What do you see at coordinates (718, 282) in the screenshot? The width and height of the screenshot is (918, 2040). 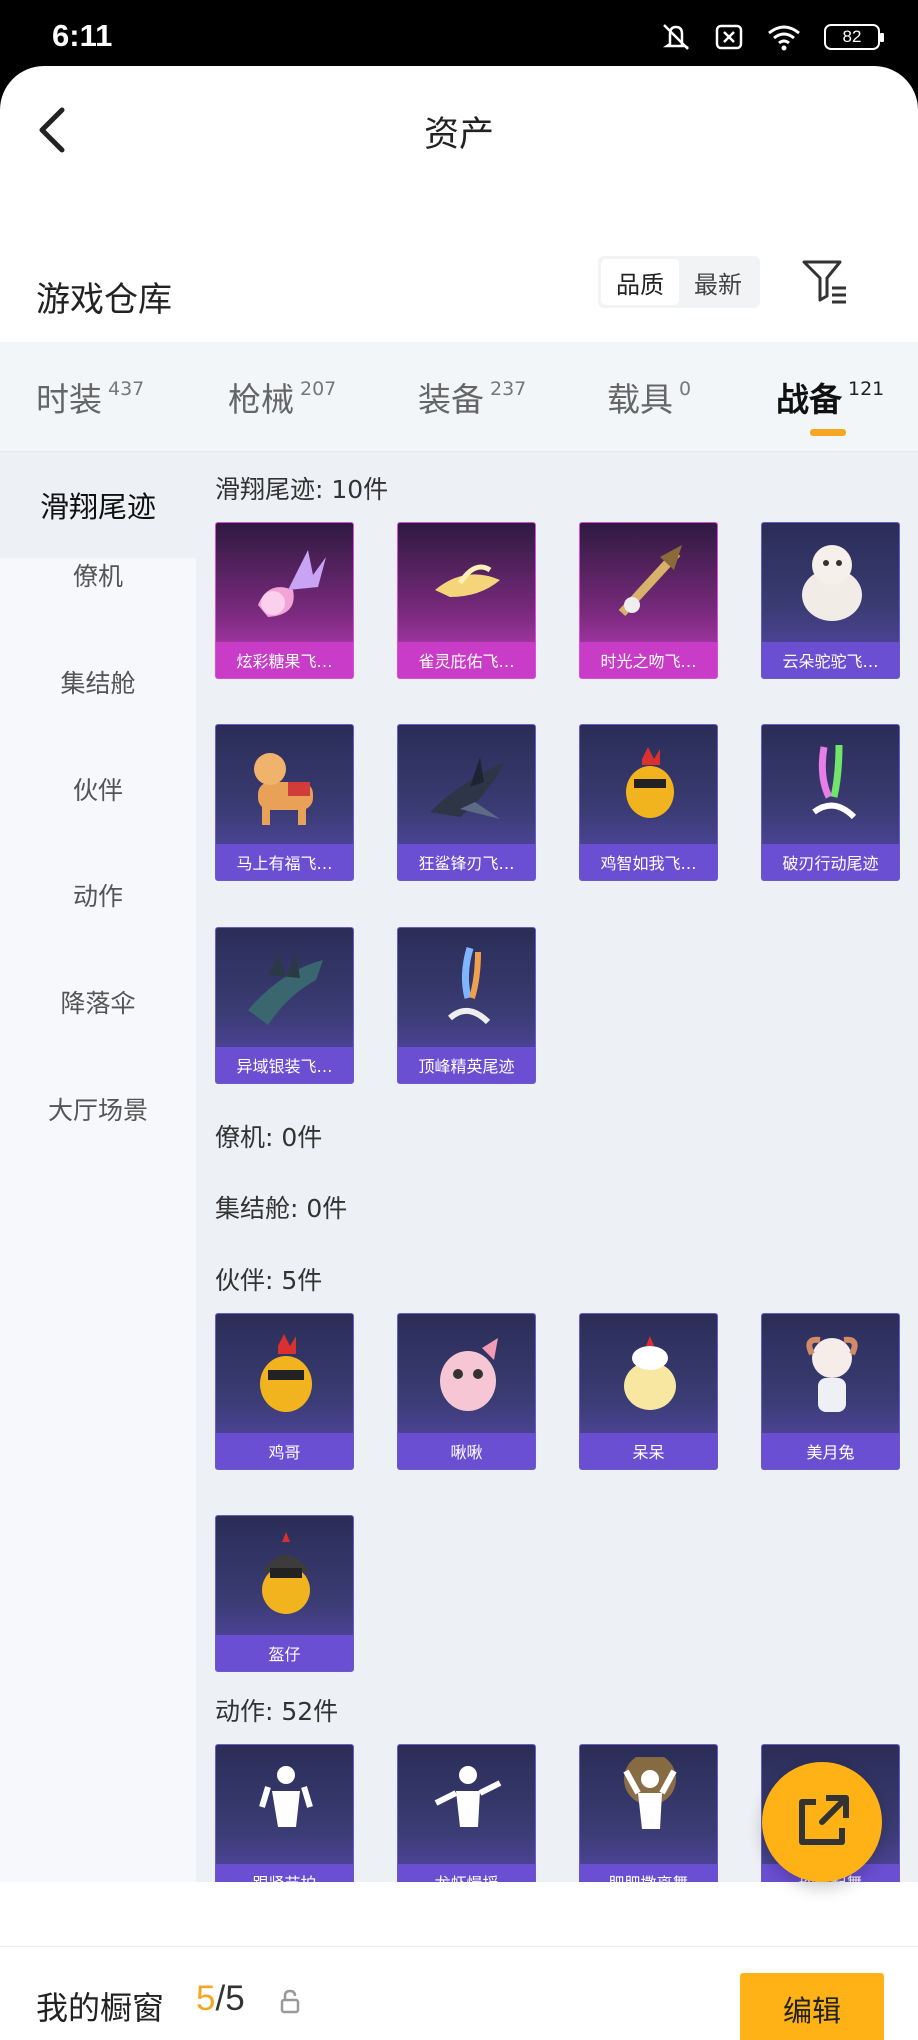 I see `sort-newest-button: 最新` at bounding box center [718, 282].